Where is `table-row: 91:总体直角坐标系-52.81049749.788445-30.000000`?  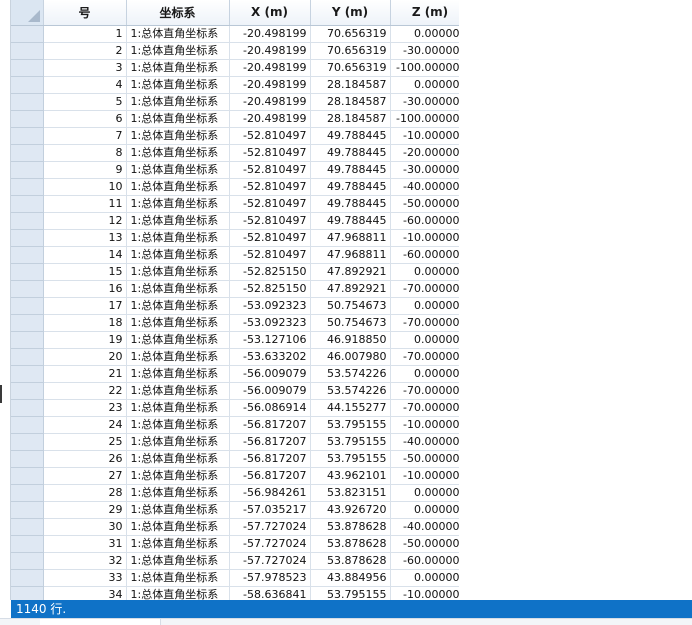
table-row: 91:总体直角坐标系-52.81049749.788445-30.000000 is located at coordinates (235, 170).